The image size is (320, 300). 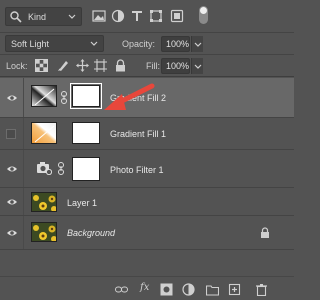 I want to click on fill-value: 100%, so click(x=178, y=66).